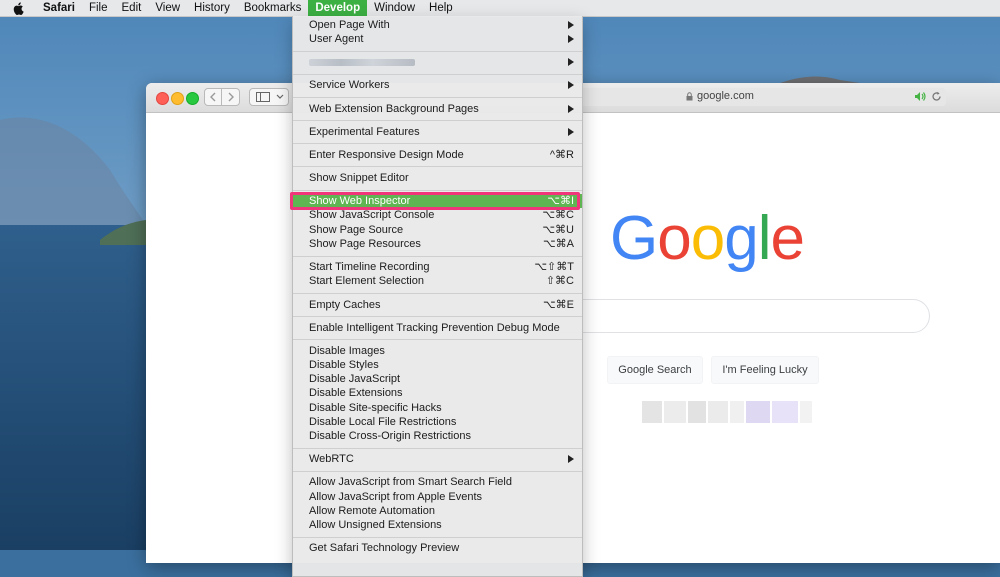 The width and height of the screenshot is (1000, 577). Describe the element at coordinates (212, 8) in the screenshot. I see `menu-history: History` at that location.